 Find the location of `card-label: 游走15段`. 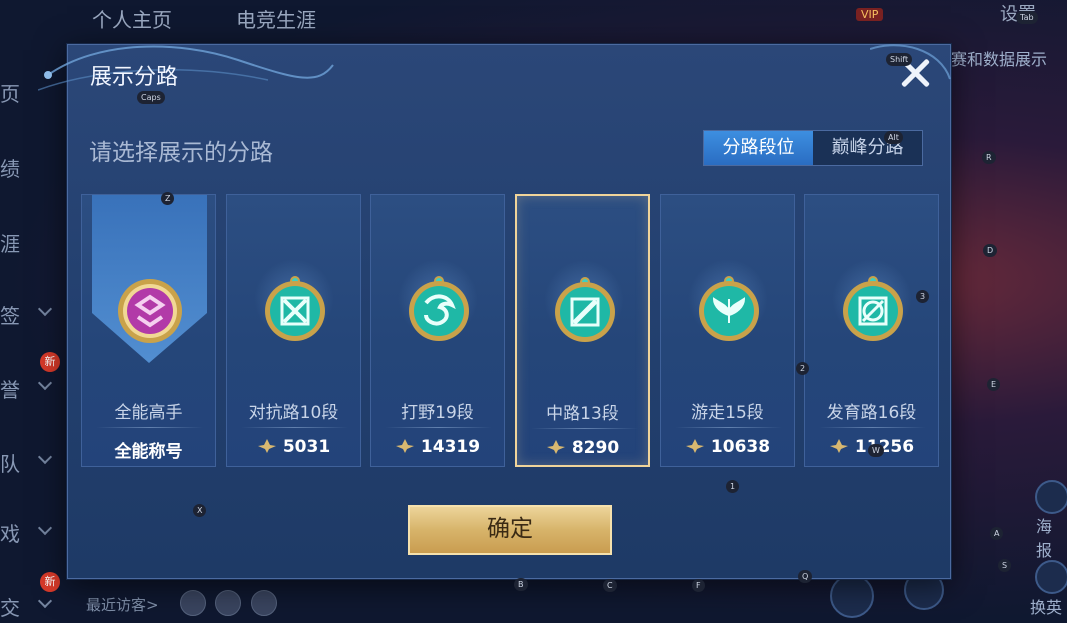

card-label: 游走15段 is located at coordinates (727, 413).